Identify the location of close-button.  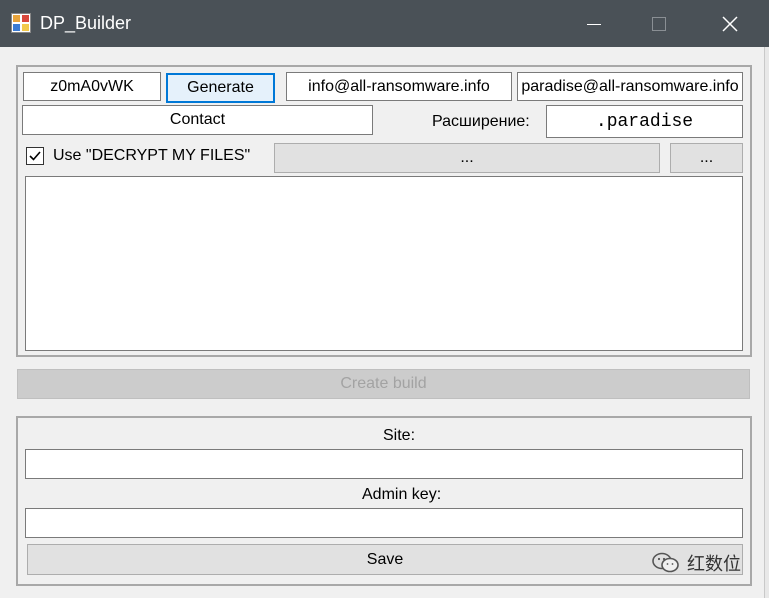
(730, 23).